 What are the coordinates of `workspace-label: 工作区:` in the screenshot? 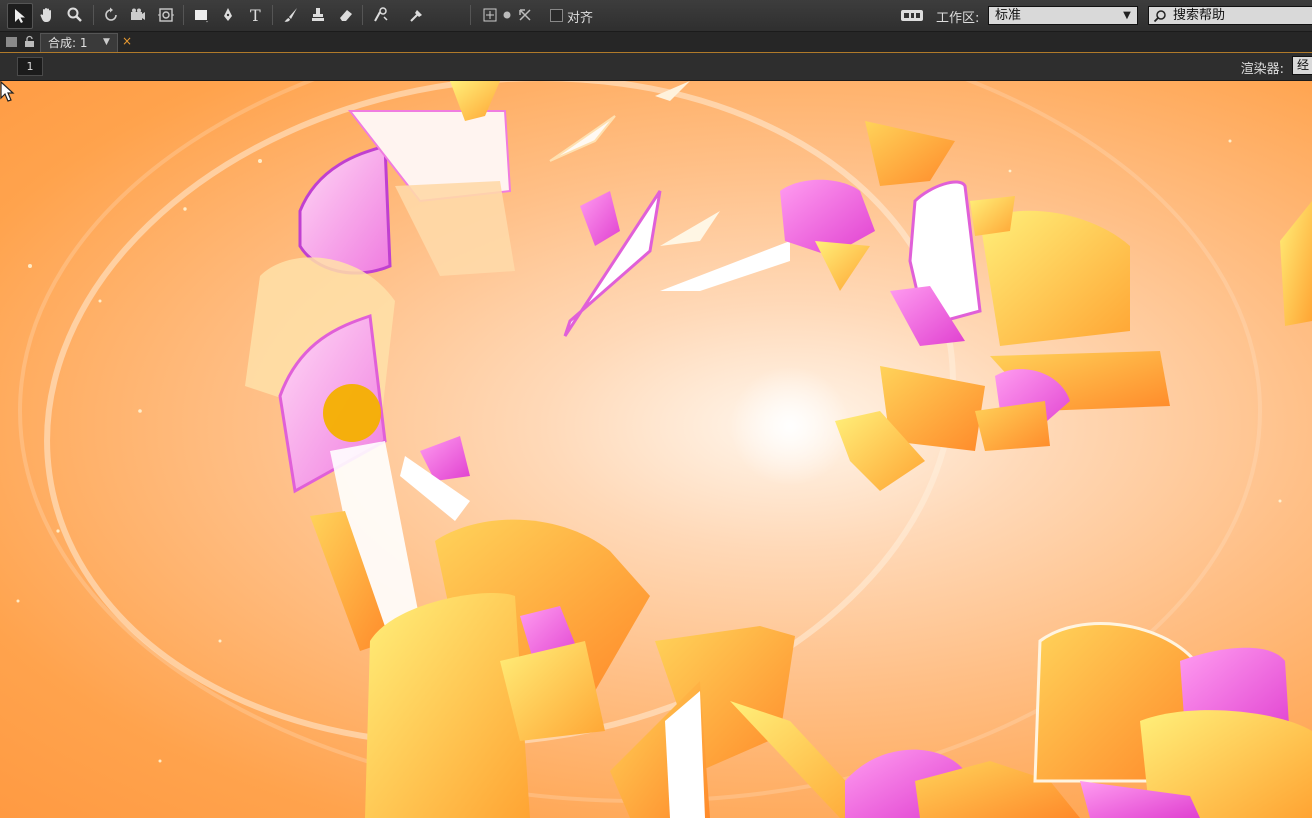 It's located at (958, 18).